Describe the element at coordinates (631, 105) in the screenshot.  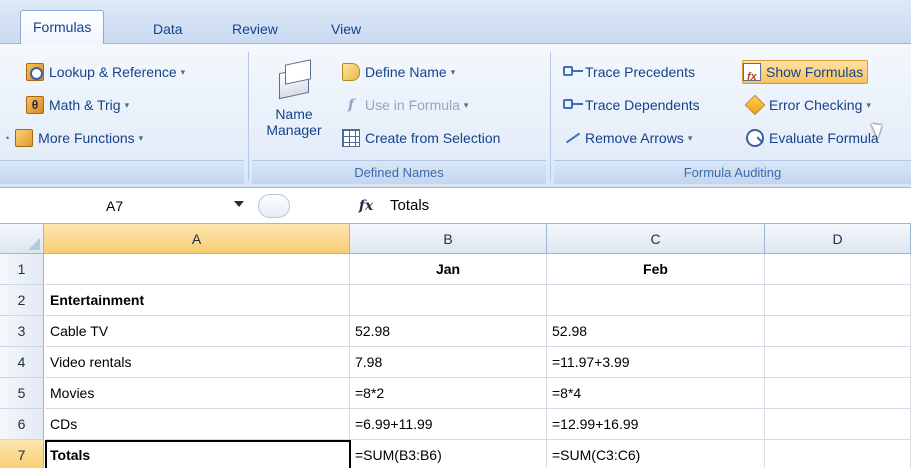
I see `trace-dependents-button: Trace Dependents` at that location.